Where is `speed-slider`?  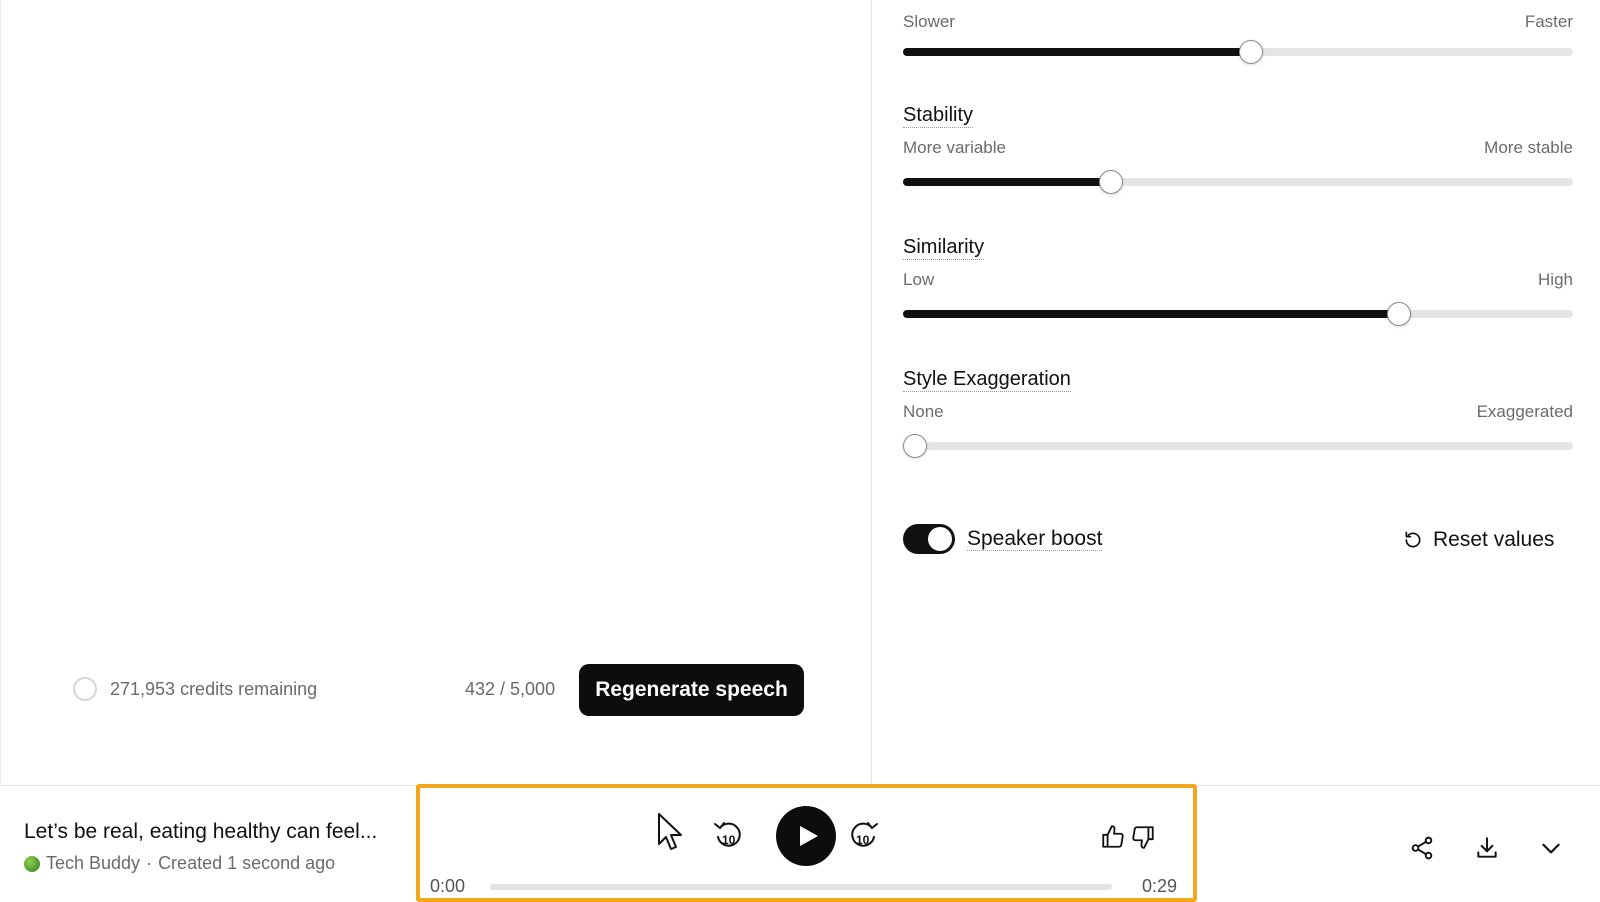 speed-slider is located at coordinates (1238, 52).